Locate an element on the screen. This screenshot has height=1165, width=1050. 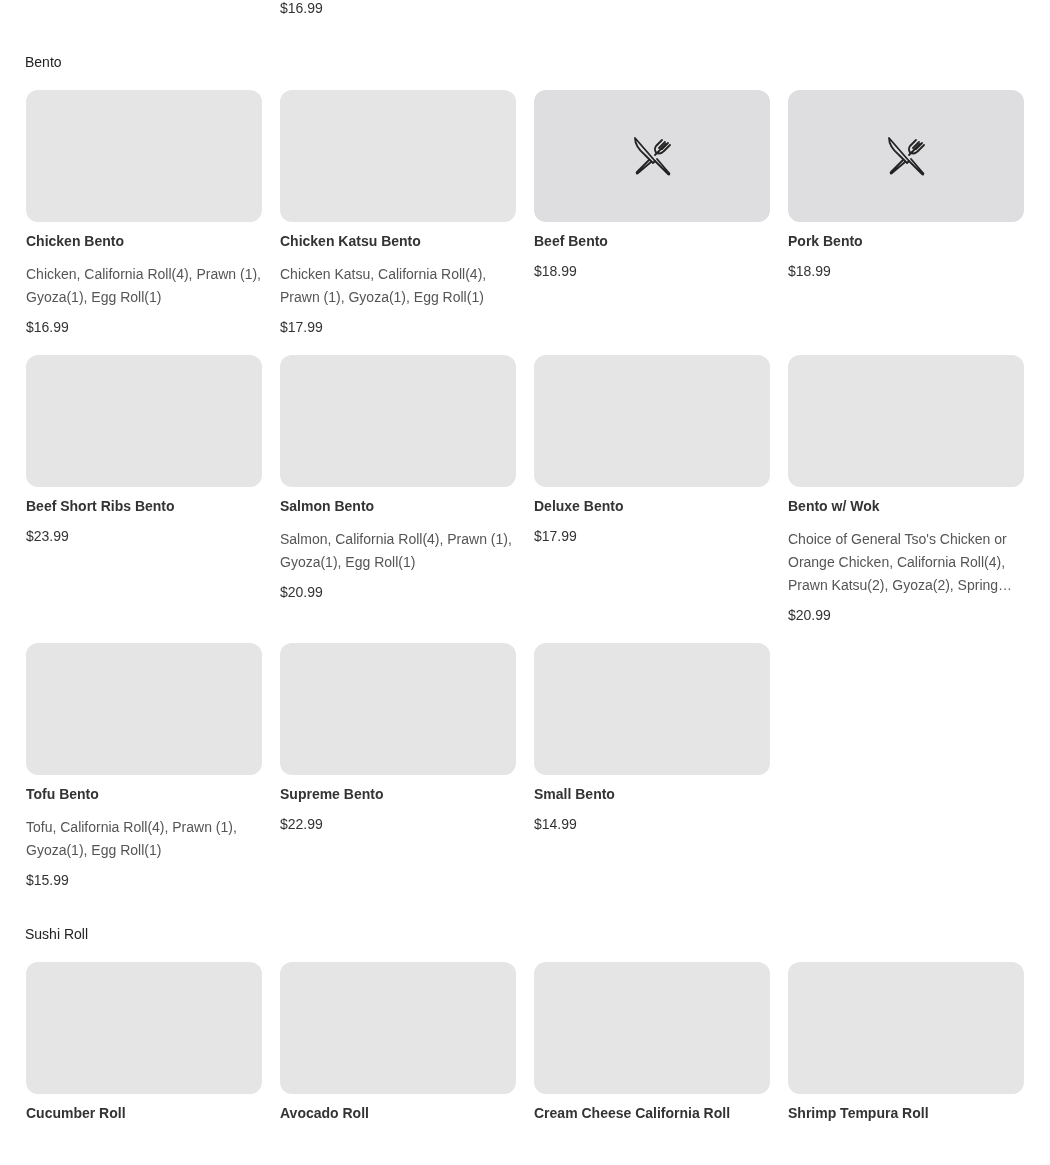
item-name: Cream Cheese California Roll is located at coordinates (633, 1113).